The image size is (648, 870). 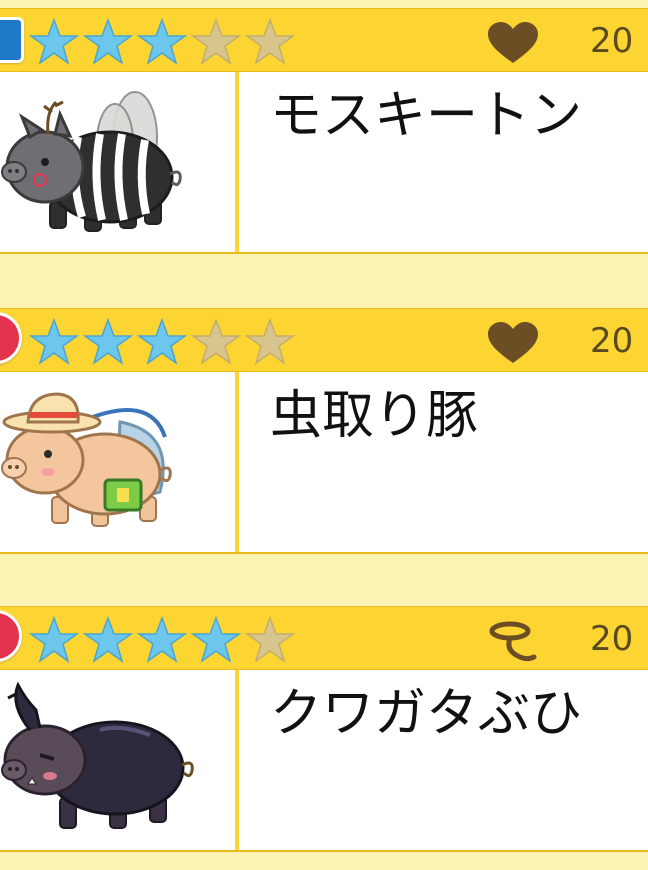 What do you see at coordinates (426, 116) in the screenshot?
I see `pig-name: モスキートン` at bounding box center [426, 116].